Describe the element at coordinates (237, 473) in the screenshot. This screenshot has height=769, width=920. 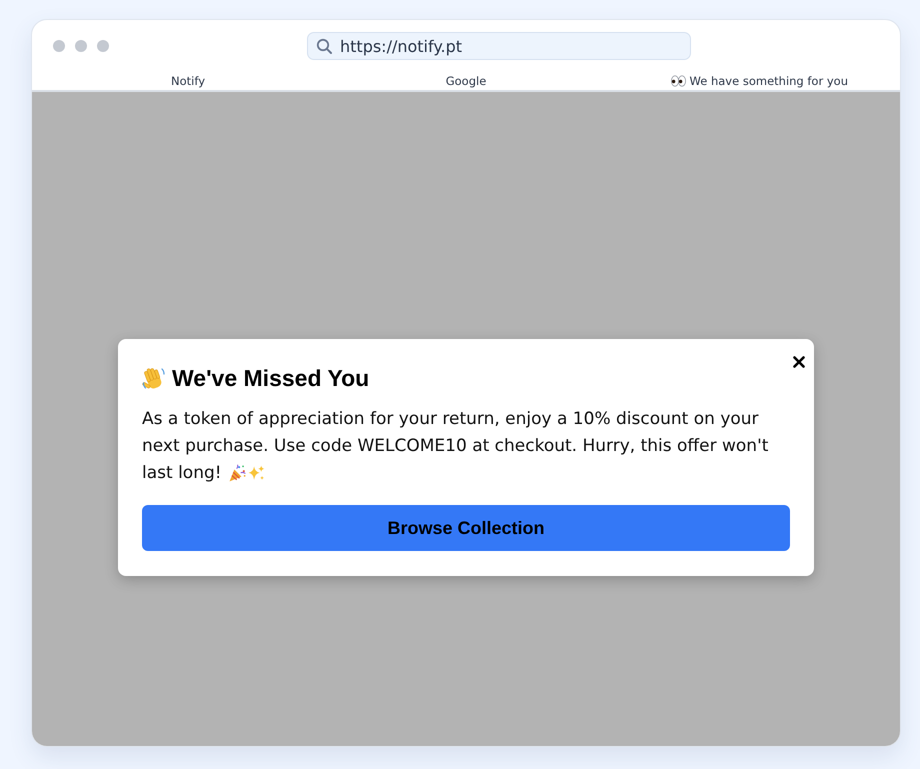
I see `party-popper-icon` at that location.